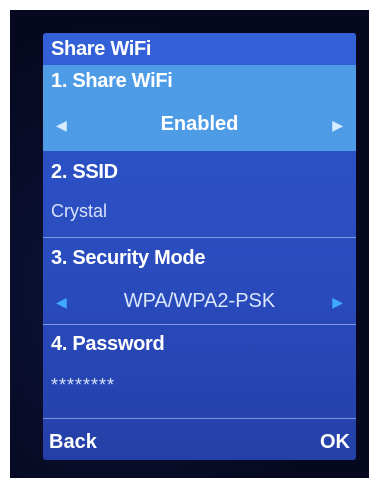  I want to click on menu-item-value: Enabled, so click(199, 124).